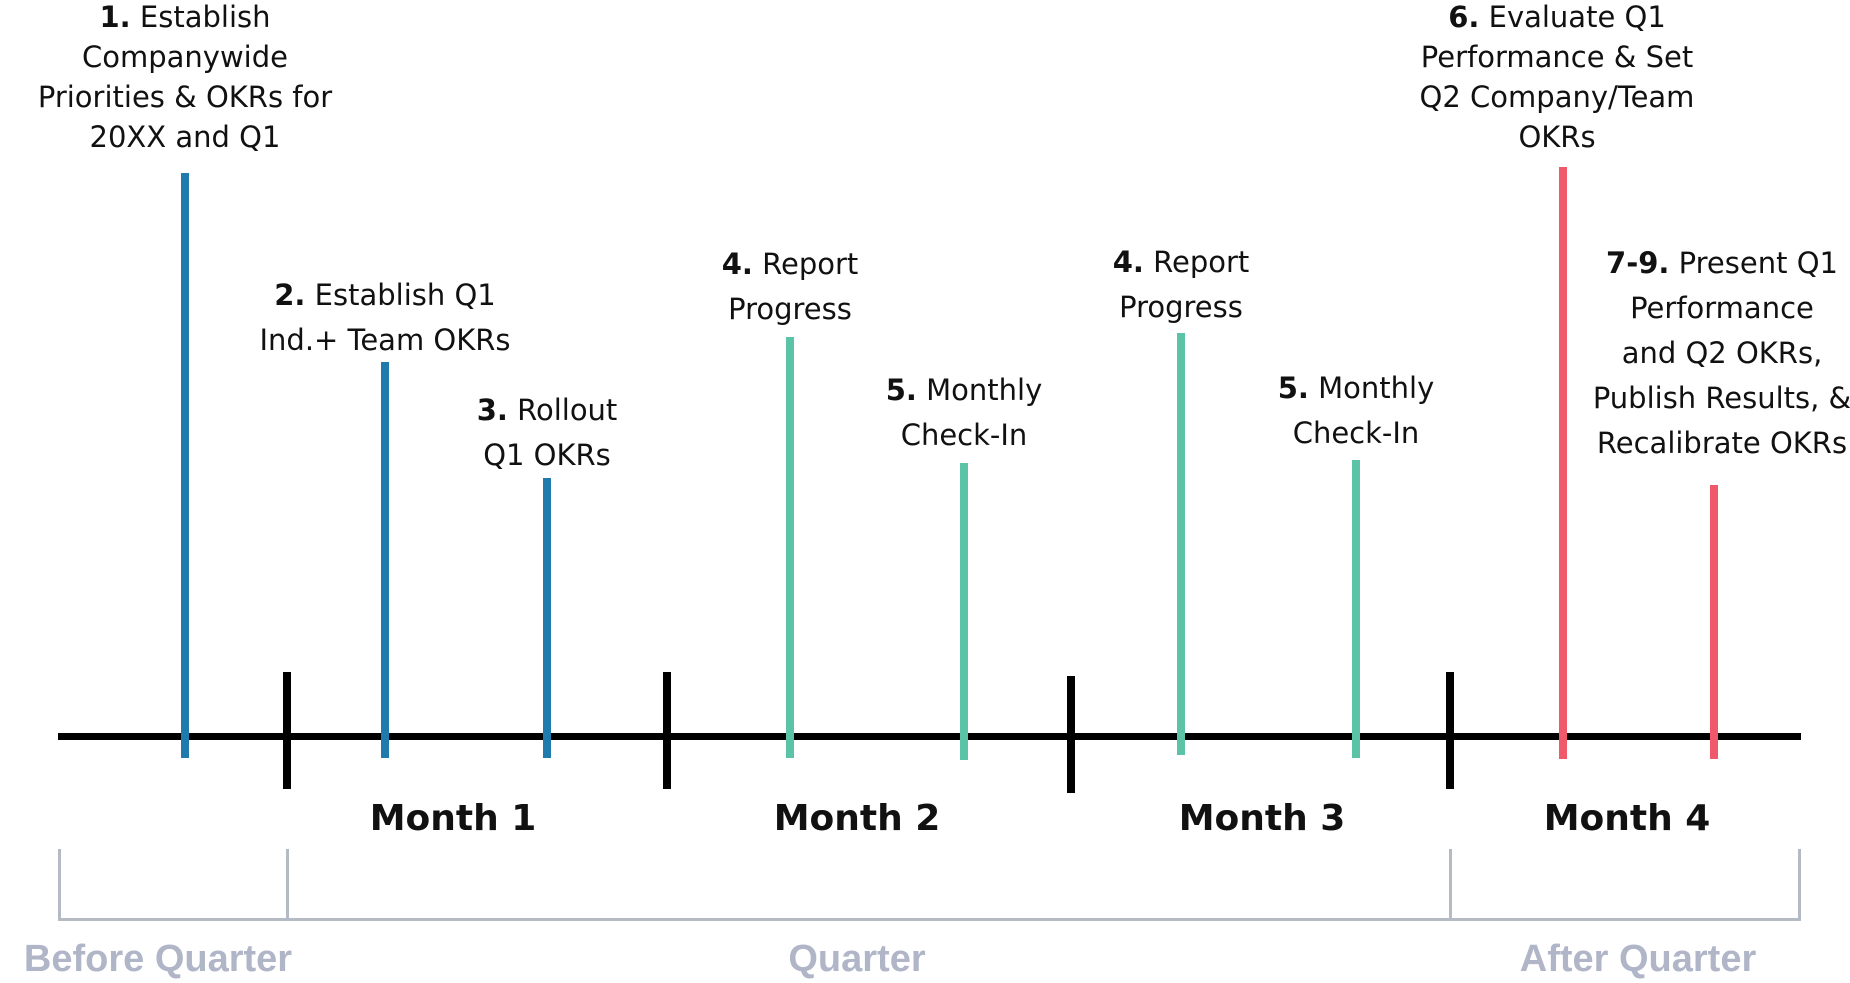  What do you see at coordinates (1181, 544) in the screenshot?
I see `step-4b-marker` at bounding box center [1181, 544].